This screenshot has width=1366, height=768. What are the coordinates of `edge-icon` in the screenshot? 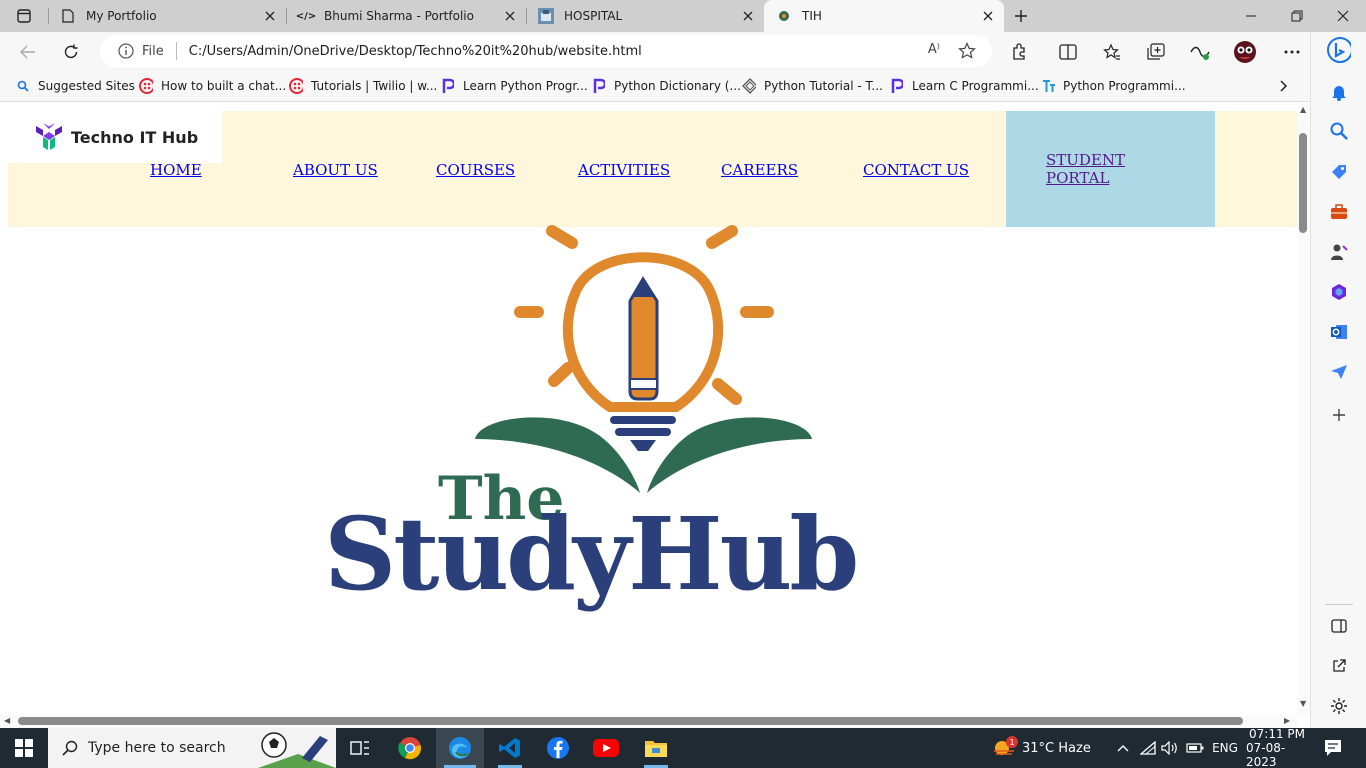 It's located at (460, 748).